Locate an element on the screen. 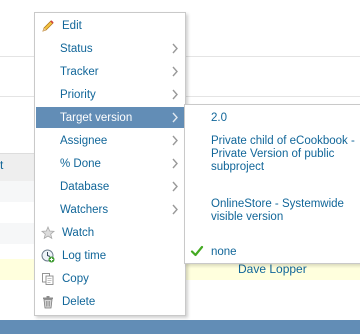 This screenshot has height=334, width=360. menu-item-log-time: Log time is located at coordinates (110, 255).